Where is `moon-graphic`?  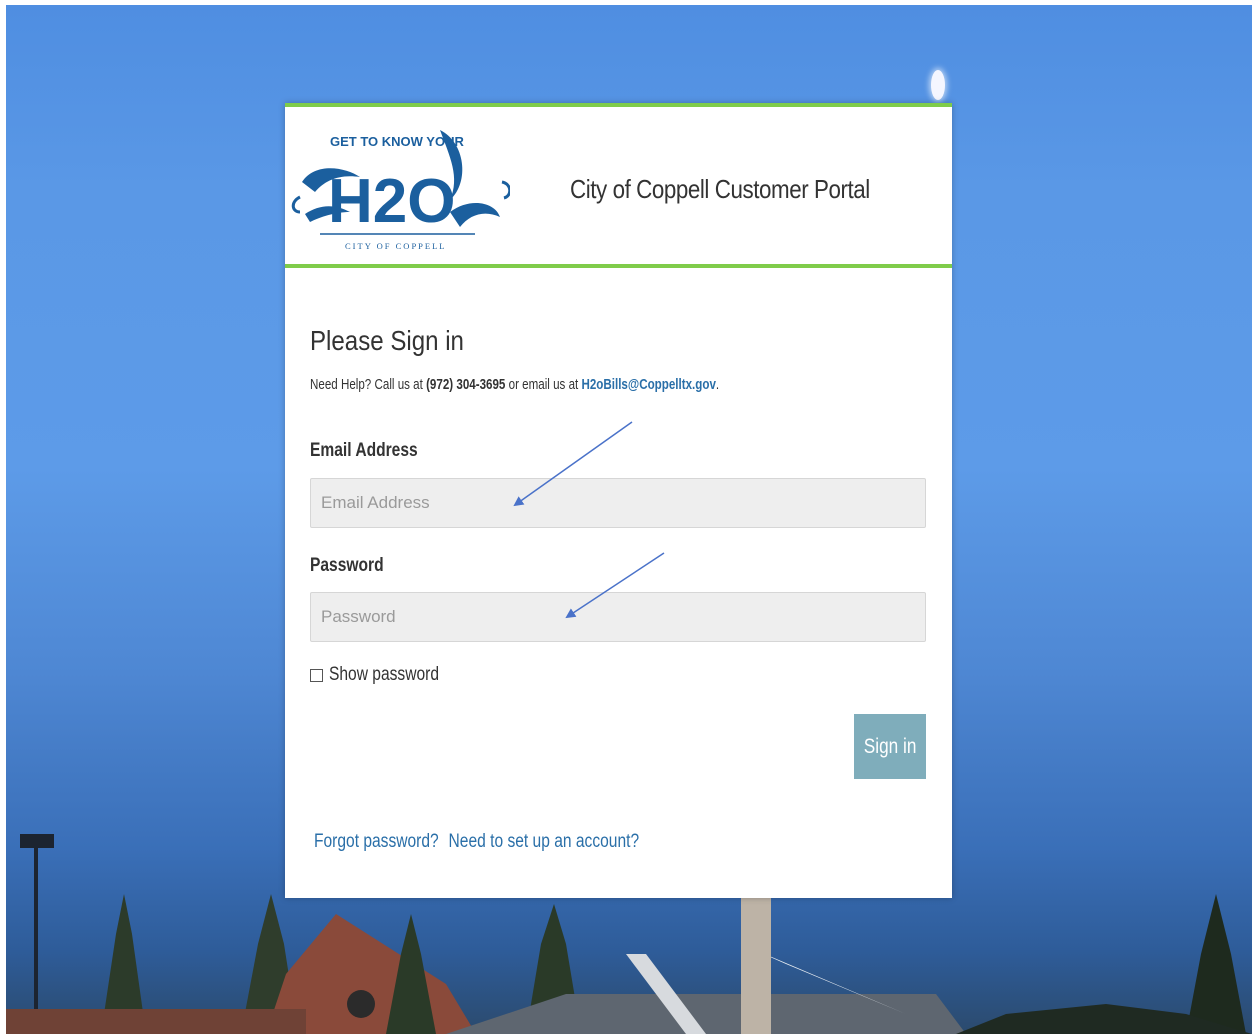
moon-graphic is located at coordinates (938, 85).